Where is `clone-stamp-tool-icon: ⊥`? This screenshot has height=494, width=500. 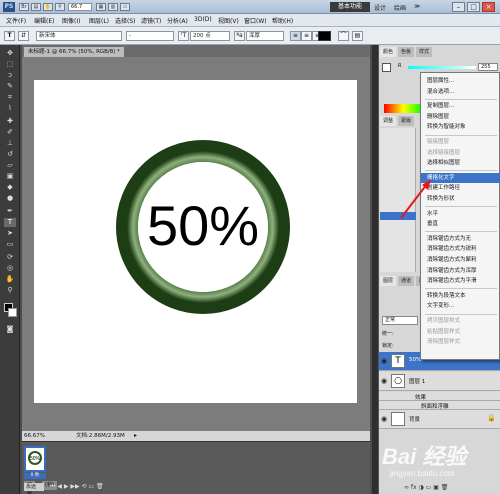
clone-stamp-tool-icon: ⊥ is located at coordinates (10, 143).